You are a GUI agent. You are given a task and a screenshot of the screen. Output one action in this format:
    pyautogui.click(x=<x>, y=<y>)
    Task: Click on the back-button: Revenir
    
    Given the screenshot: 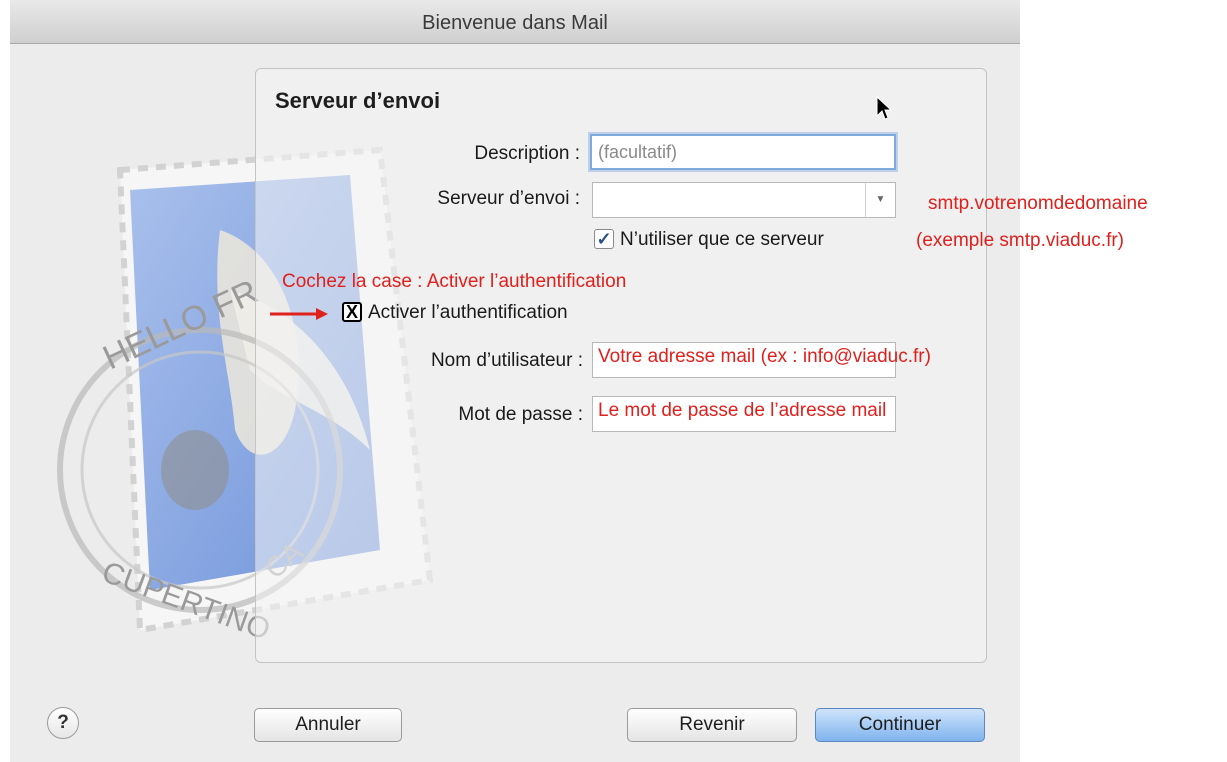 What is the action you would take?
    pyautogui.click(x=712, y=725)
    